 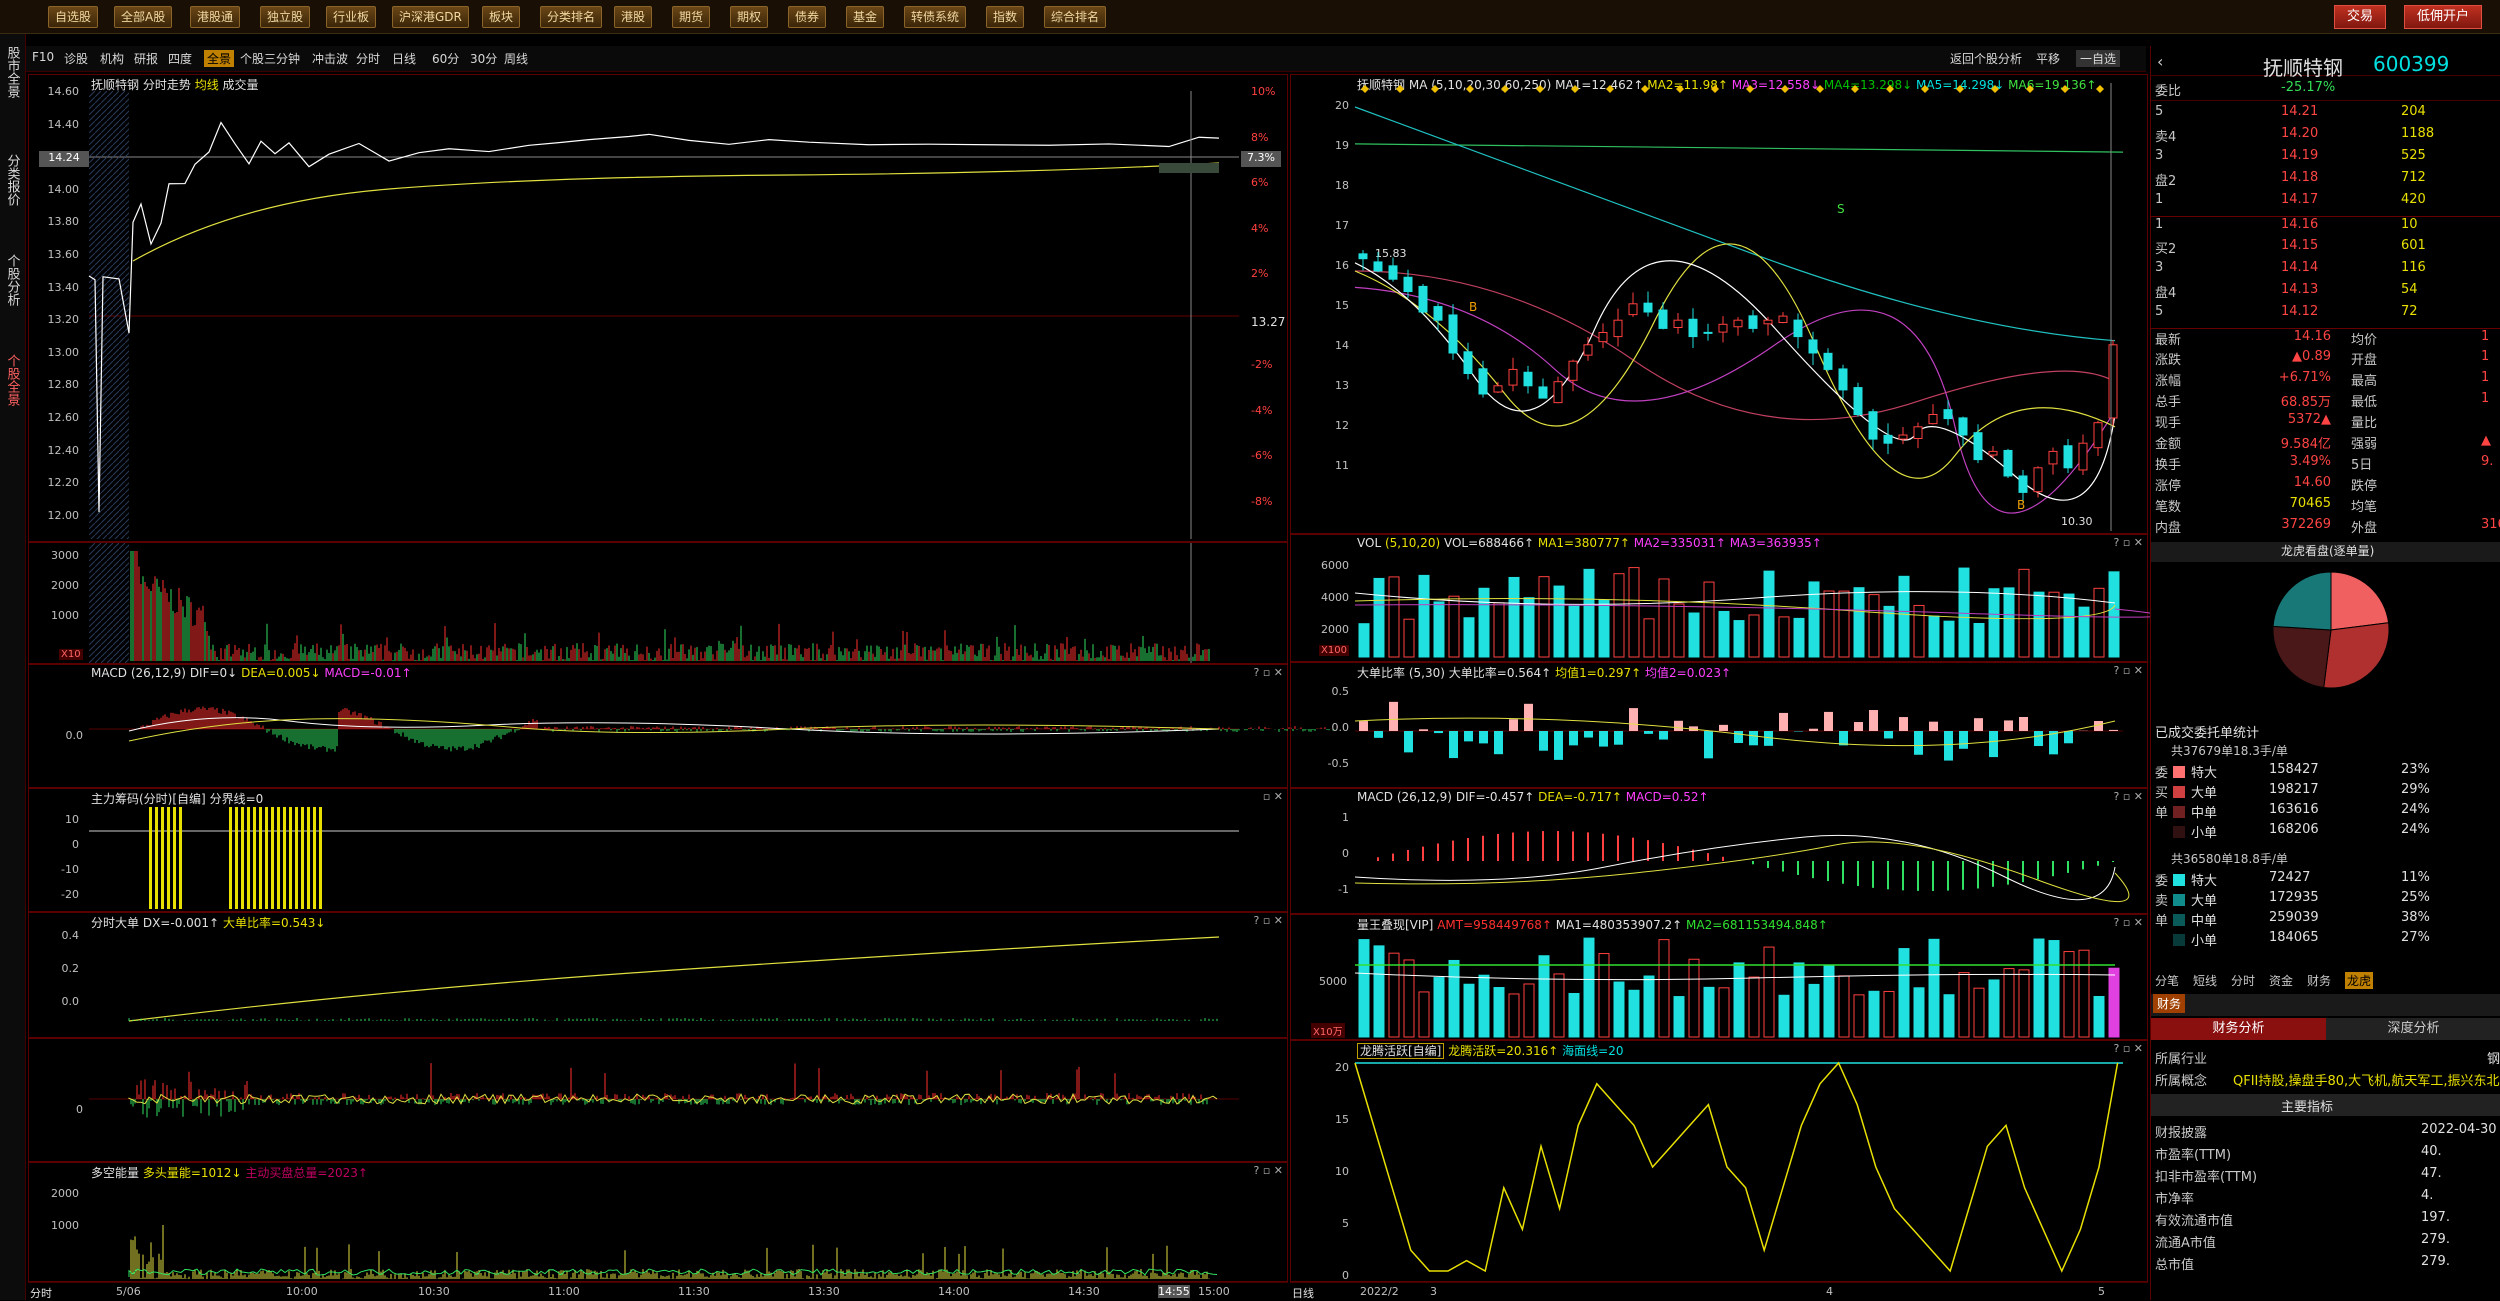 I want to click on daily-macd-title: MACD, so click(x=1375, y=797).